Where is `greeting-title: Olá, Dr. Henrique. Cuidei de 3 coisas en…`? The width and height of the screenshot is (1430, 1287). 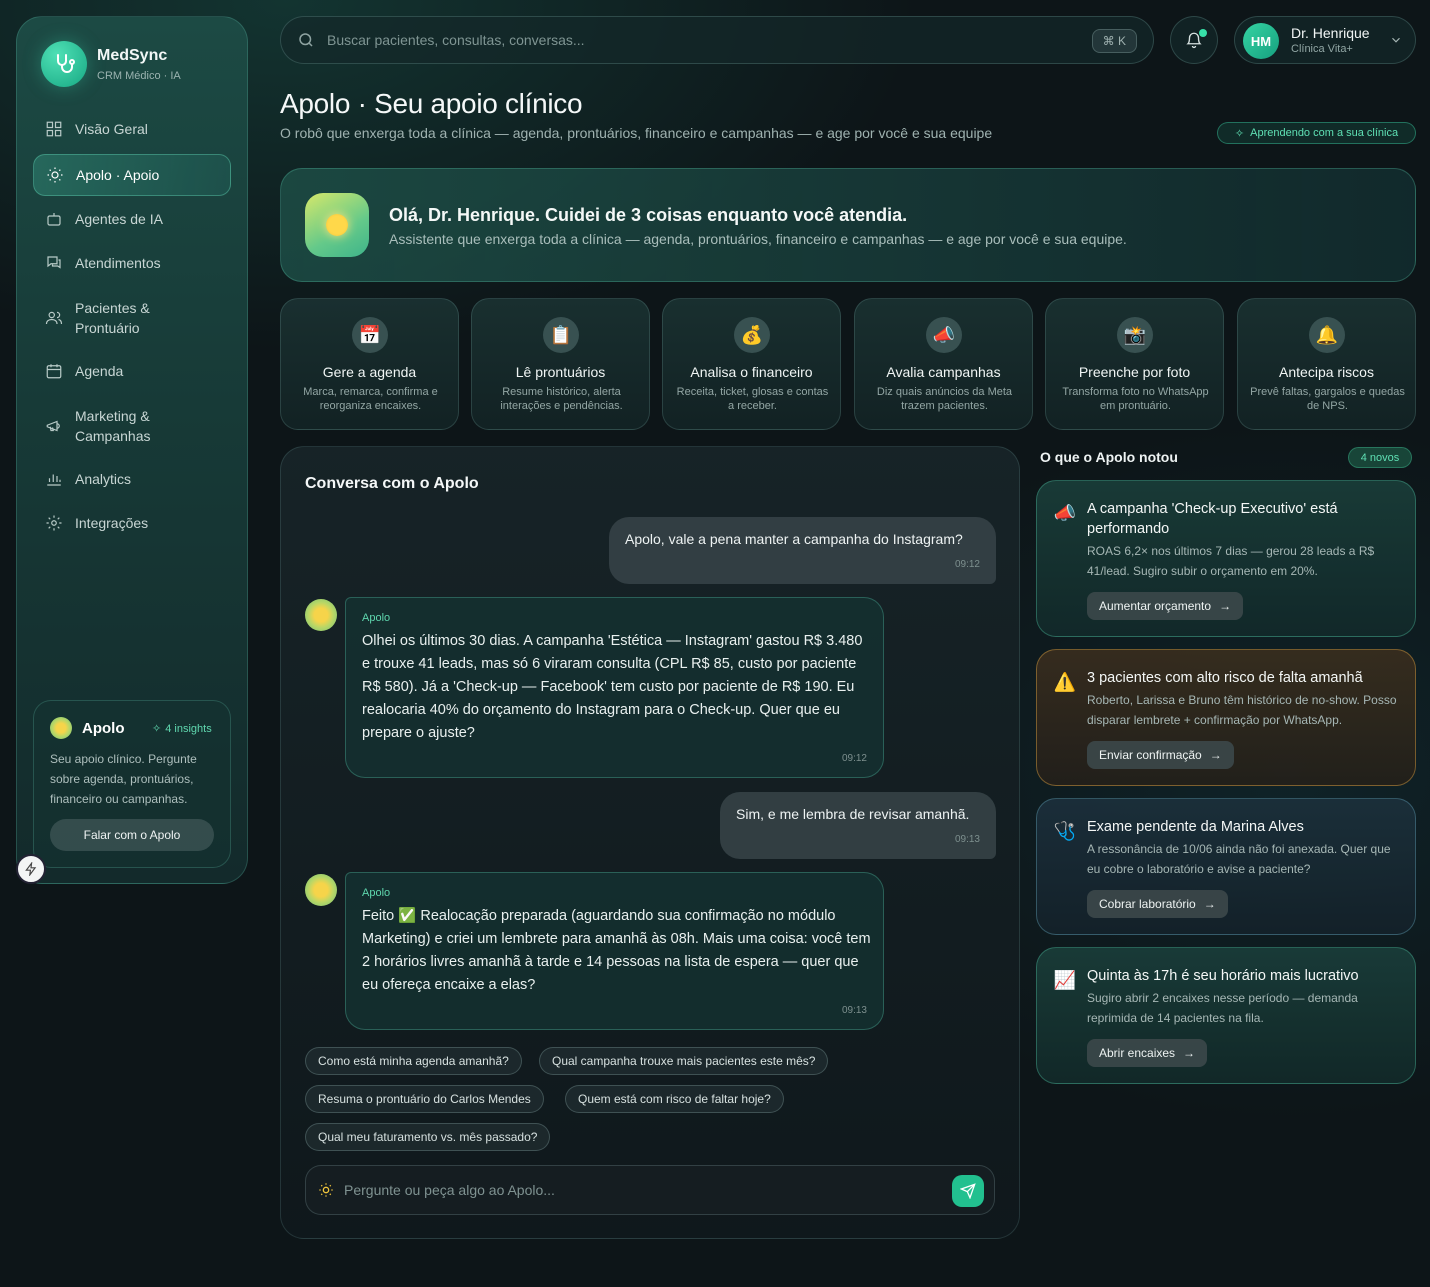
greeting-title: Olá, Dr. Henrique. Cuidei de 3 coisas en… is located at coordinates (648, 215).